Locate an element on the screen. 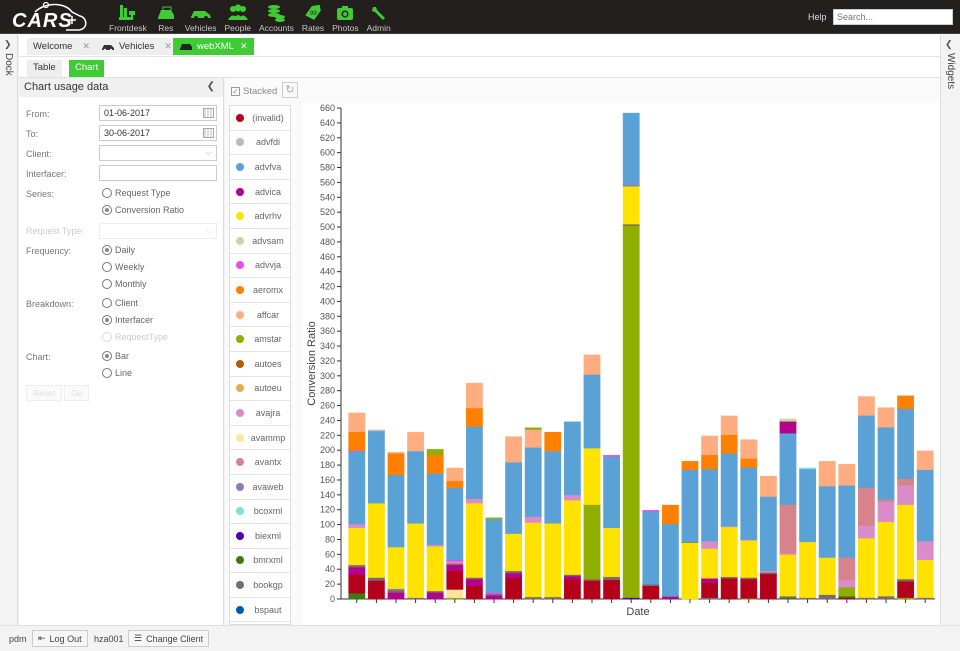 The width and height of the screenshot is (960, 651). legend-item: autoes is located at coordinates (260, 364).